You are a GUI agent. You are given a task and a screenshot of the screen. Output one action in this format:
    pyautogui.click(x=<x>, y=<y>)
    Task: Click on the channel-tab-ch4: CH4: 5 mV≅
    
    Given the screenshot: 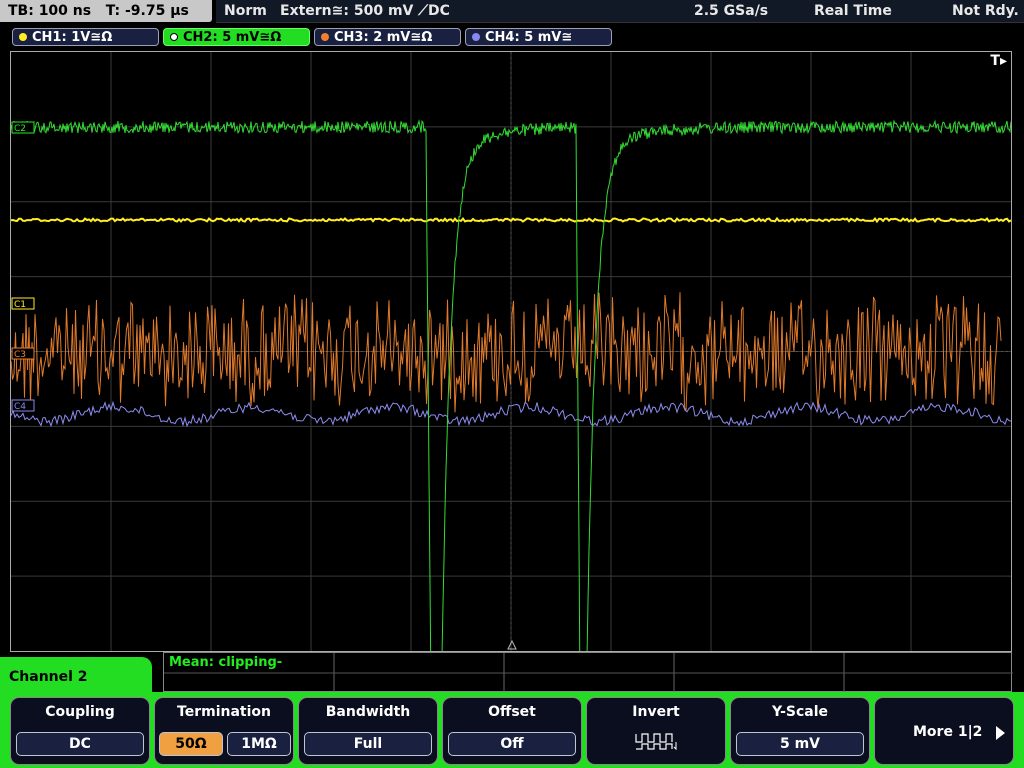 What is the action you would take?
    pyautogui.click(x=538, y=37)
    